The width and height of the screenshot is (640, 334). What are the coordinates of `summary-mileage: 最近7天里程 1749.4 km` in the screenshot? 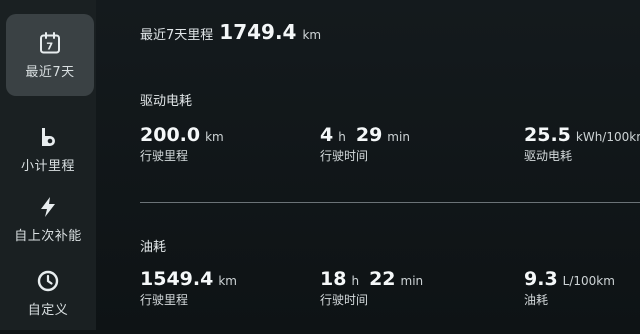 It's located at (230, 32).